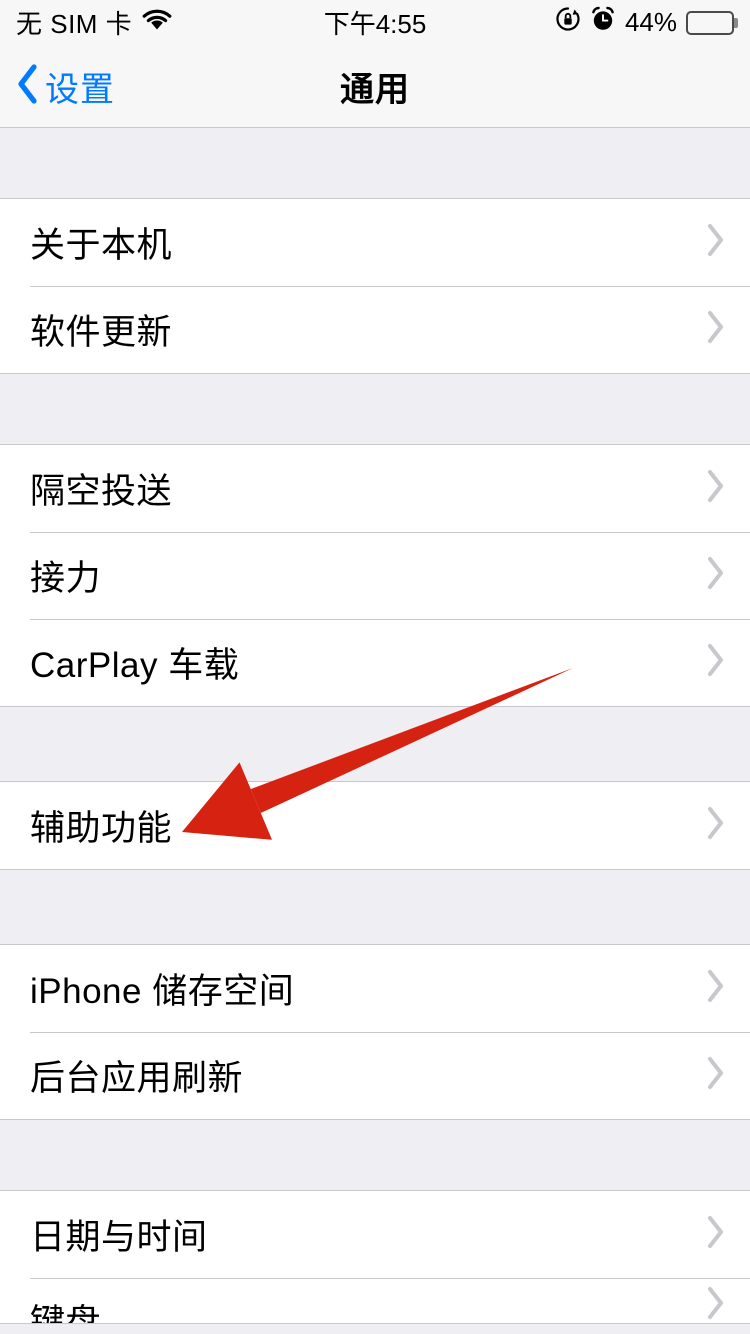 Image resolution: width=750 pixels, height=1334 pixels. Describe the element at coordinates (375, 1300) in the screenshot. I see `list-item-keyboard: 键盘` at that location.